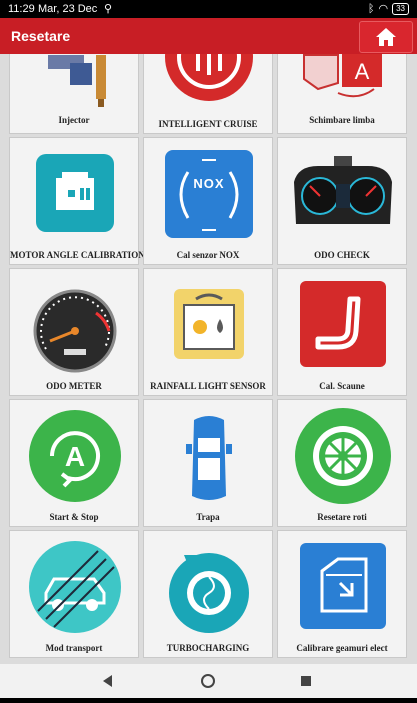 The width and height of the screenshot is (417, 703). I want to click on recents-icon, so click(306, 681).